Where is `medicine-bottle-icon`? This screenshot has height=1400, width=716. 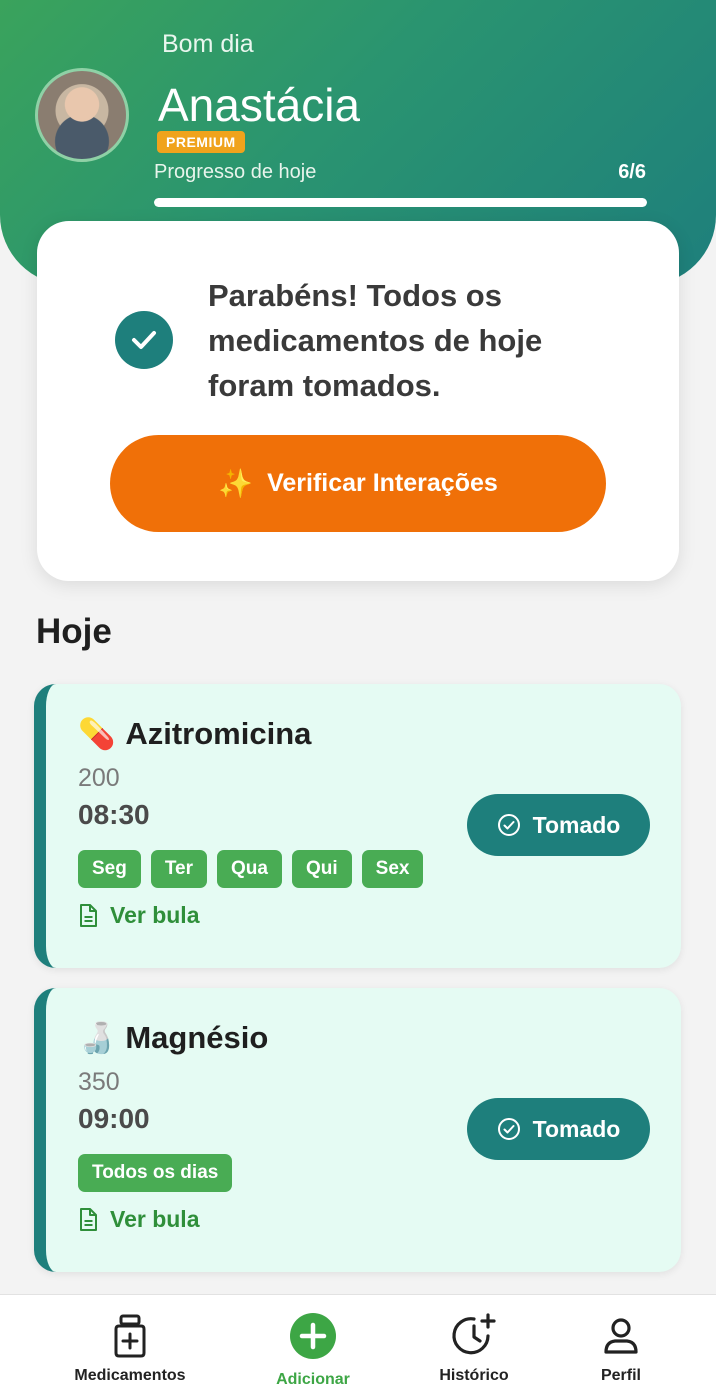 medicine-bottle-icon is located at coordinates (130, 1336).